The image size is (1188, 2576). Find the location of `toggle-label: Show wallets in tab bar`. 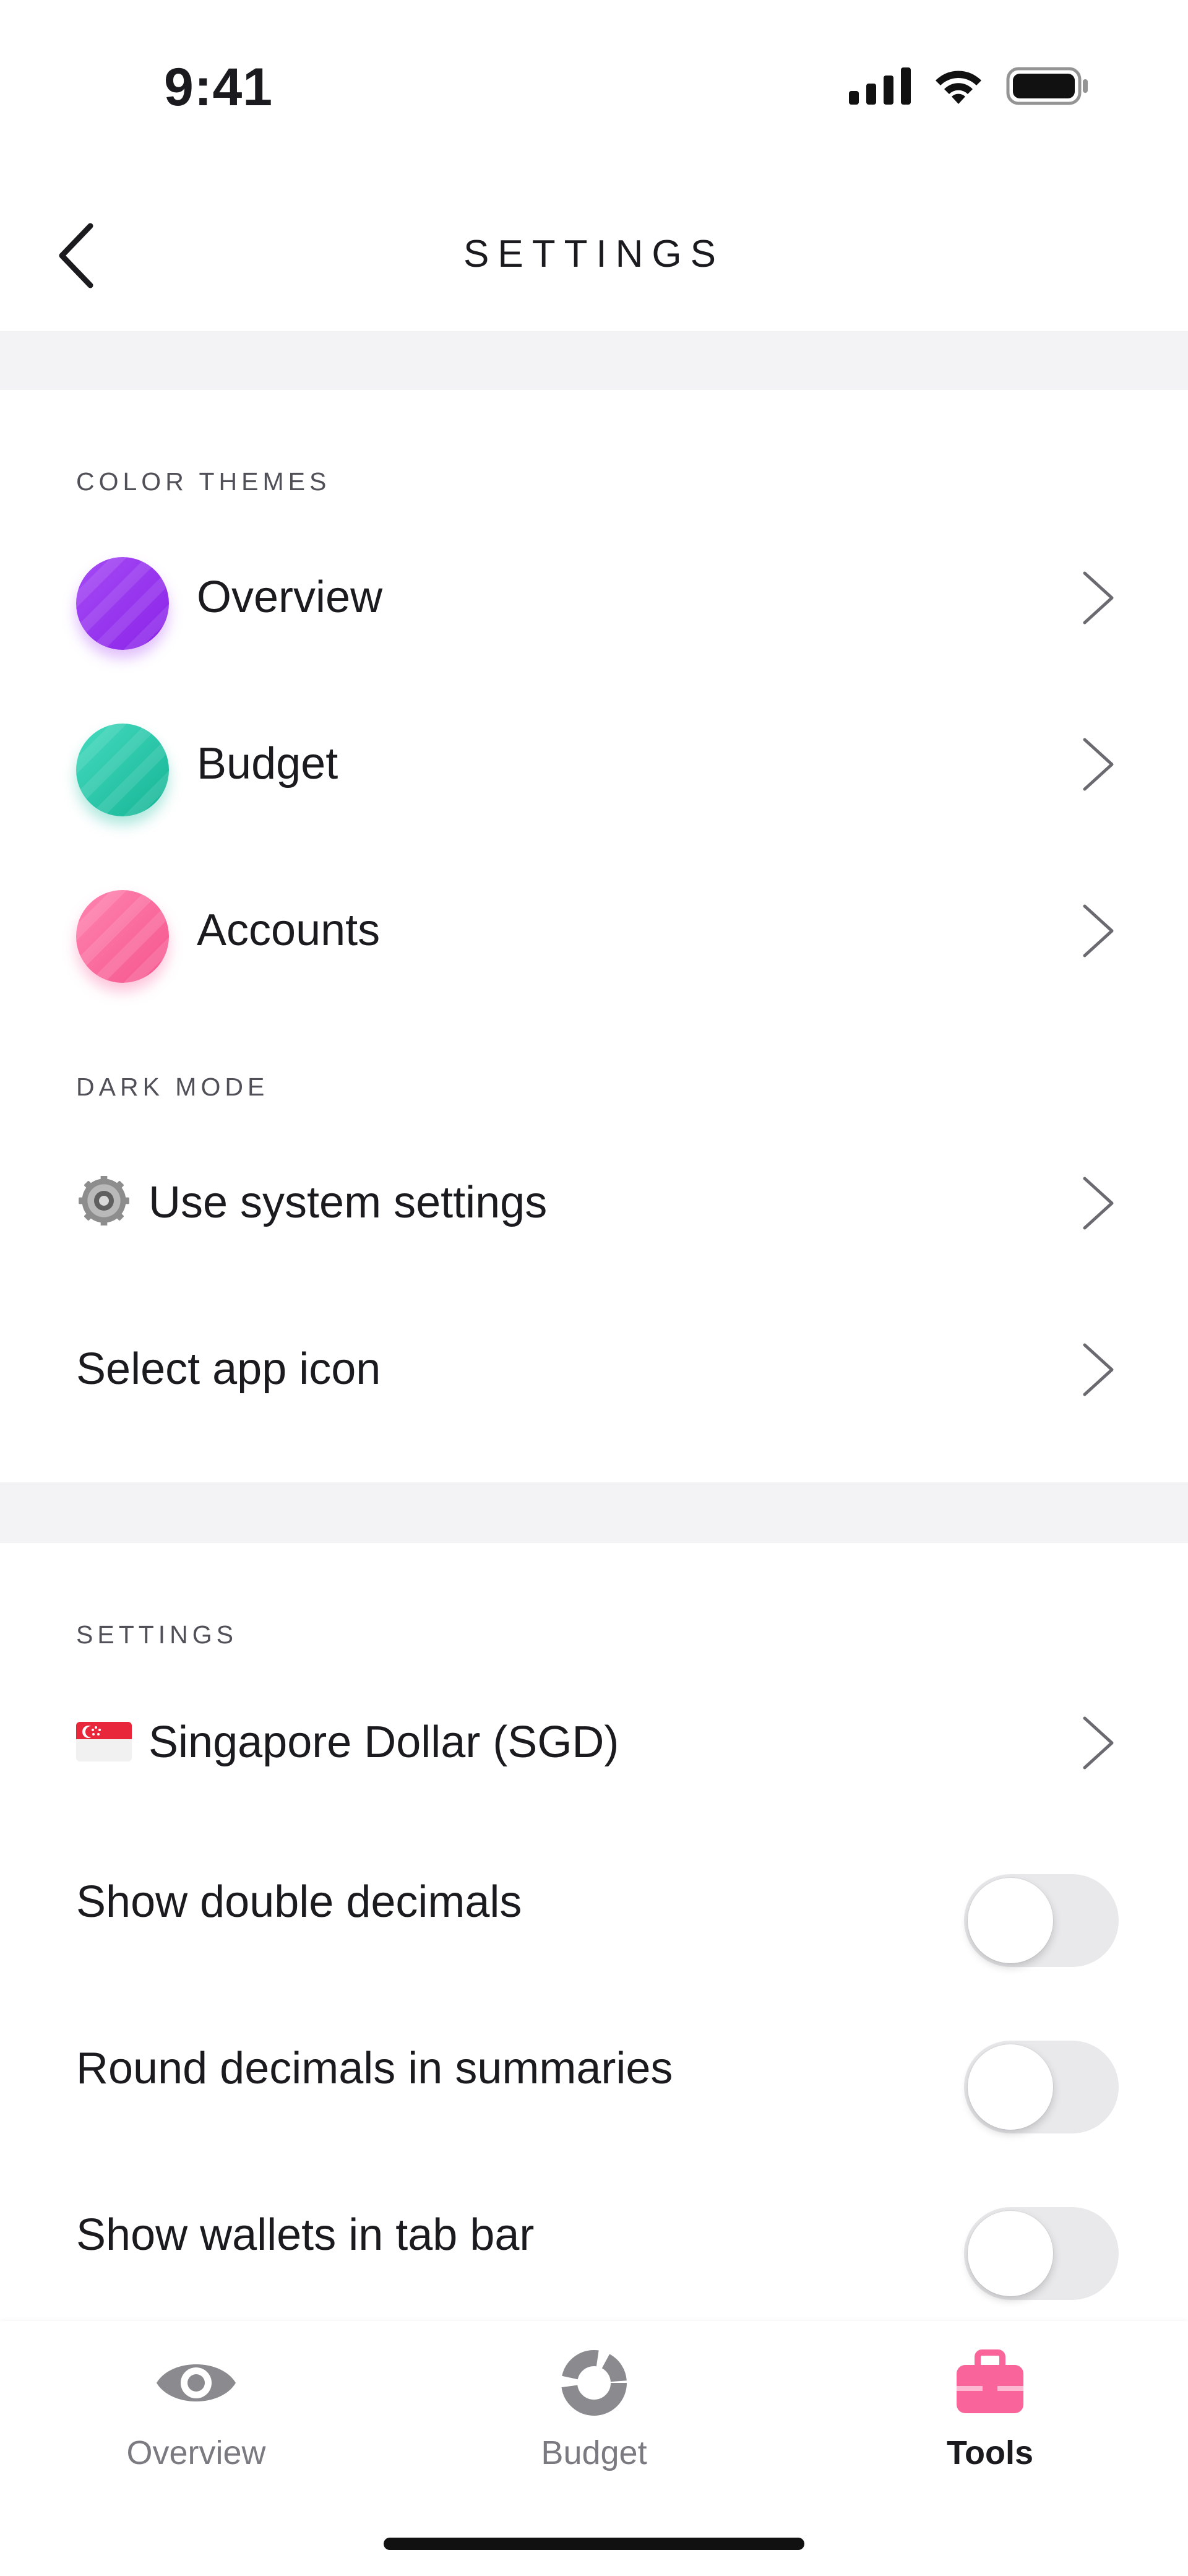

toggle-label: Show wallets in tab bar is located at coordinates (305, 2235).